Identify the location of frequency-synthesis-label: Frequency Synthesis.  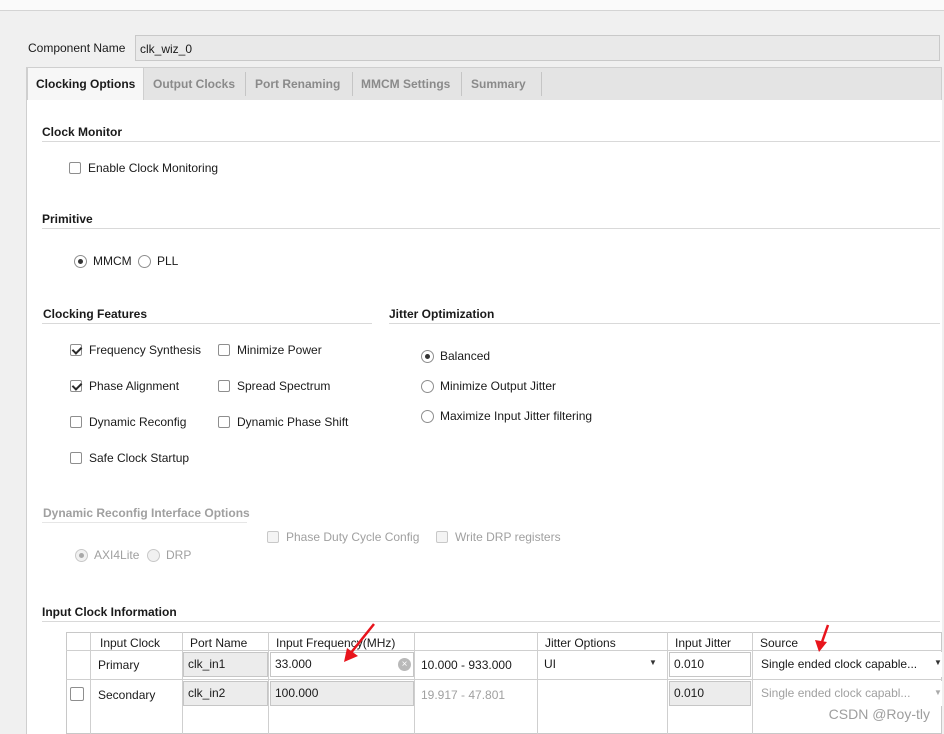
(145, 350).